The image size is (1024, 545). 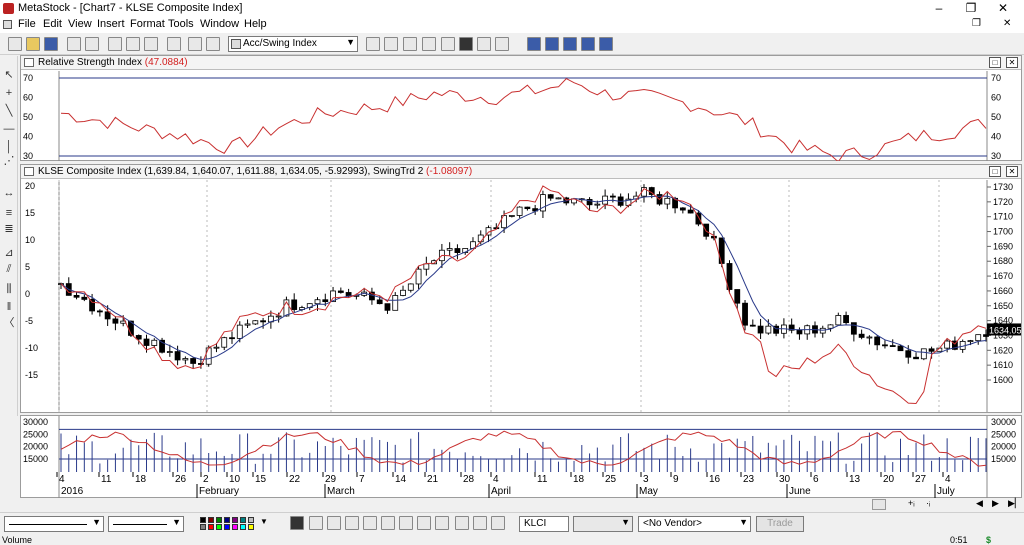 I want to click on zoom-out-icon: ·ᵢ, so click(x=928, y=503).